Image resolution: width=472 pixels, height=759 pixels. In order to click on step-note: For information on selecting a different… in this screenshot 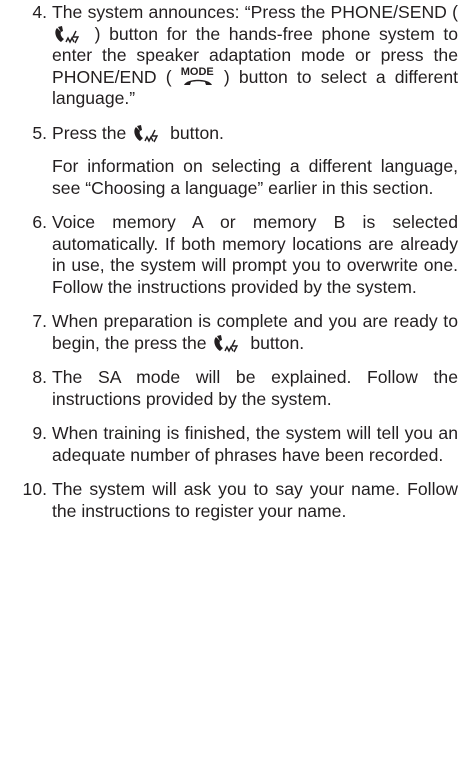, I will do `click(255, 177)`.